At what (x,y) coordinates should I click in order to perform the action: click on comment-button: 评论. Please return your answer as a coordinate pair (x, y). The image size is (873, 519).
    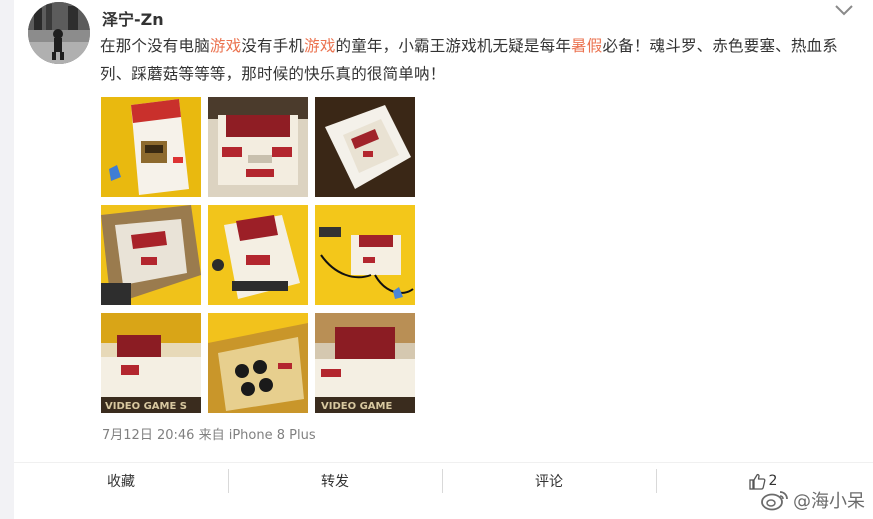
    Looking at the image, I should click on (549, 481).